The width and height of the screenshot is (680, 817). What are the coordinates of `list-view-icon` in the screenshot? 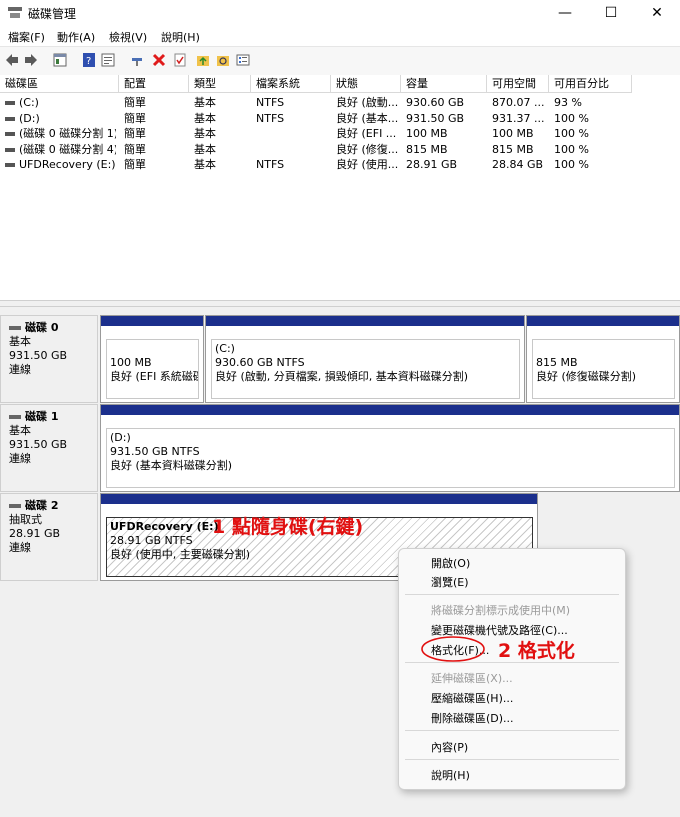 It's located at (243, 60).